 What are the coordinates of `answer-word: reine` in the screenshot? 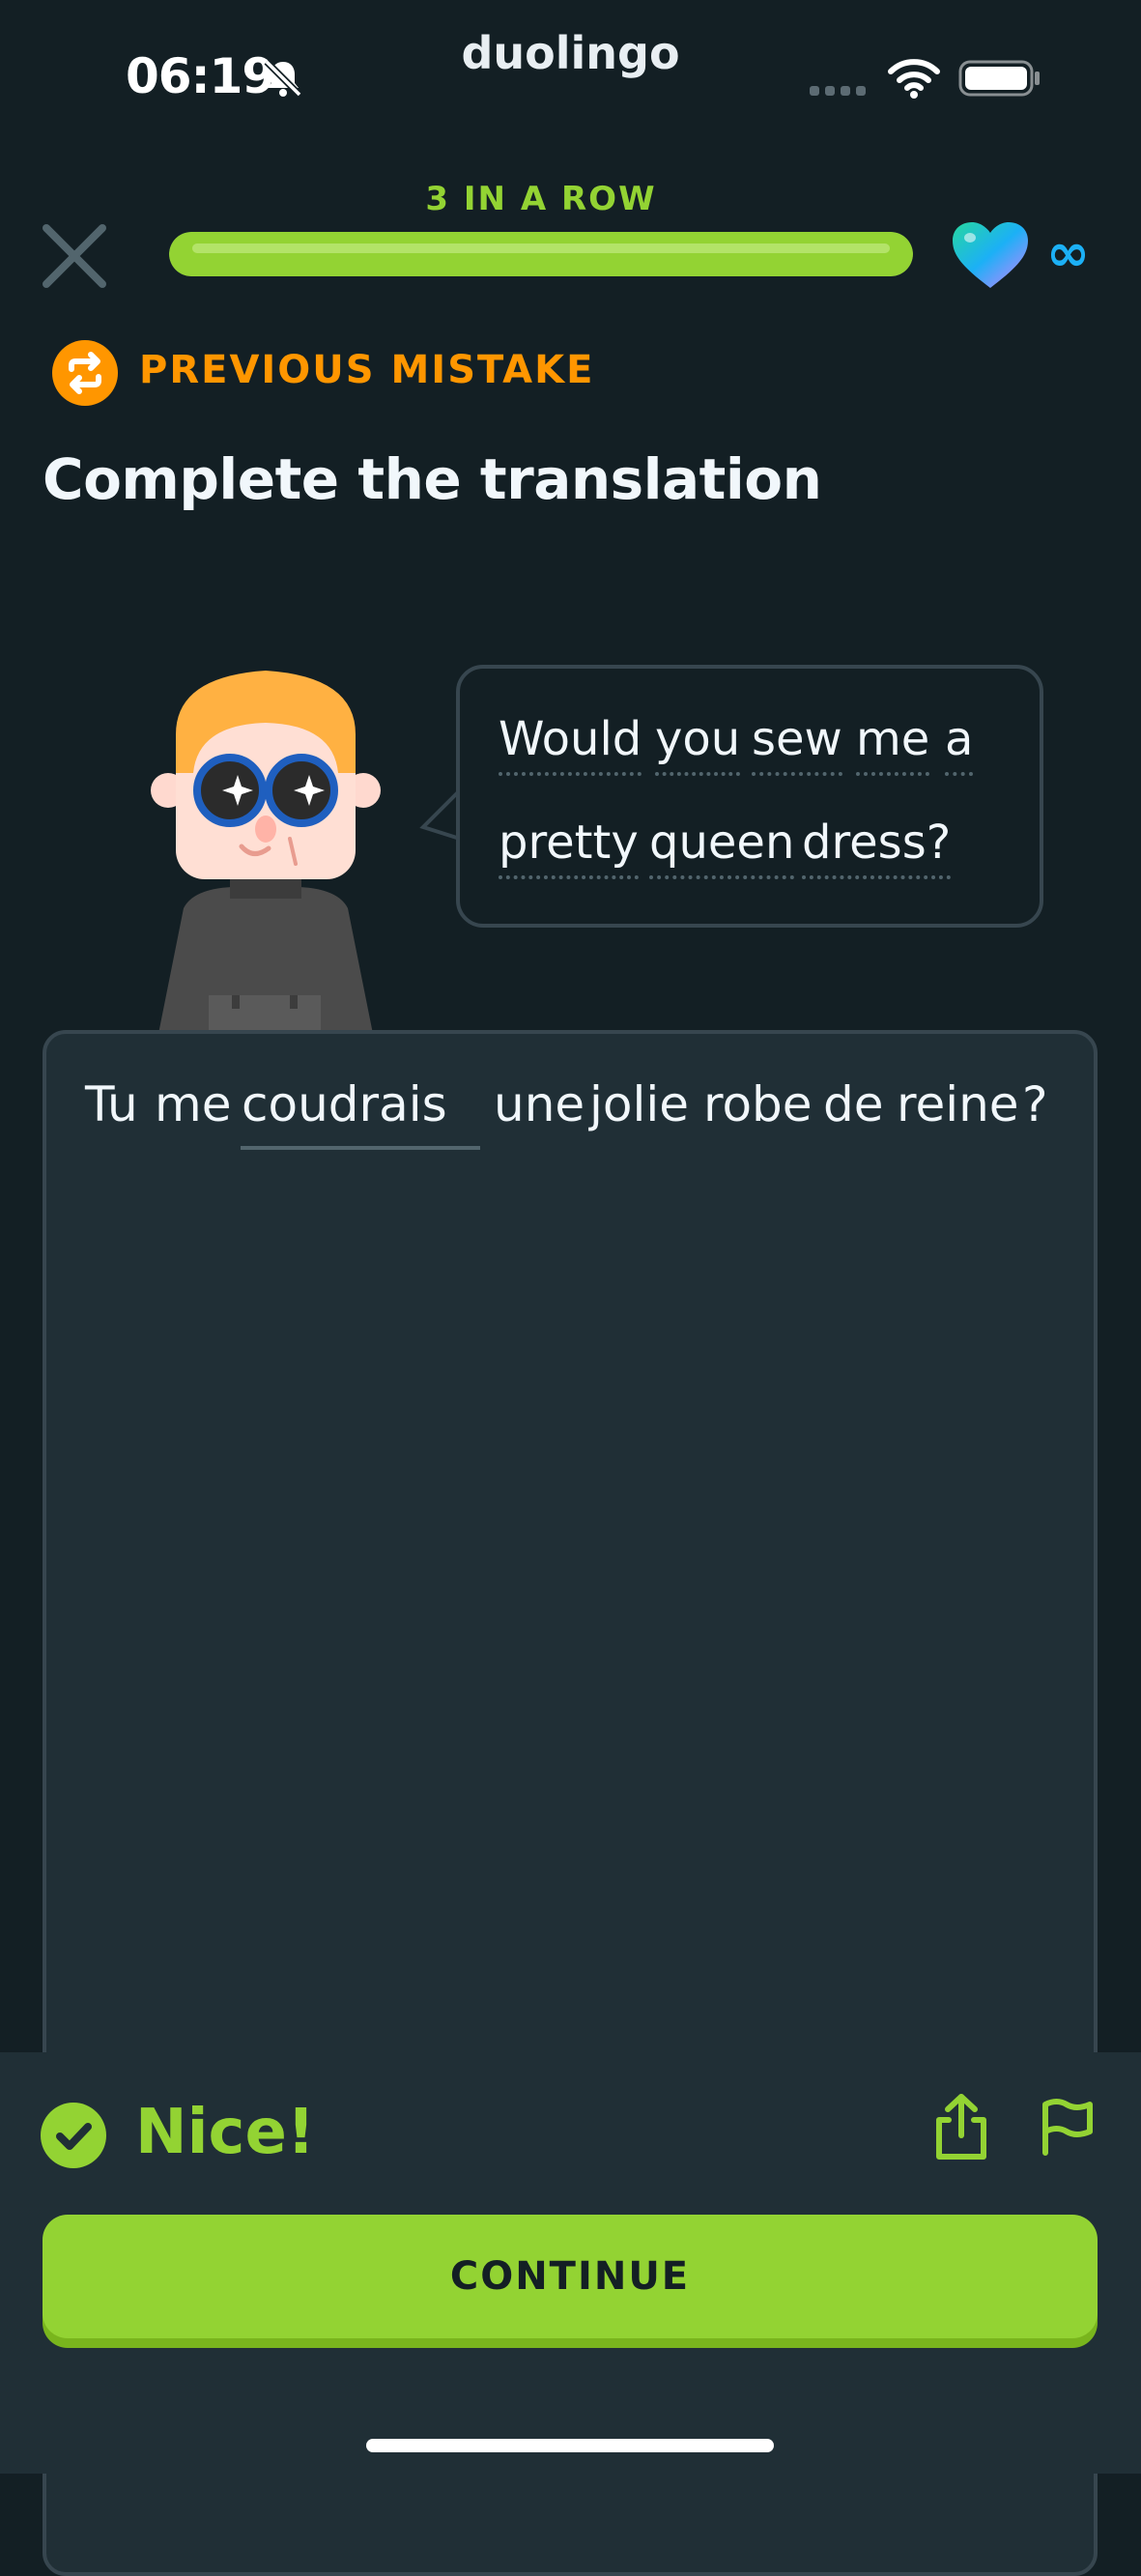 It's located at (958, 1104).